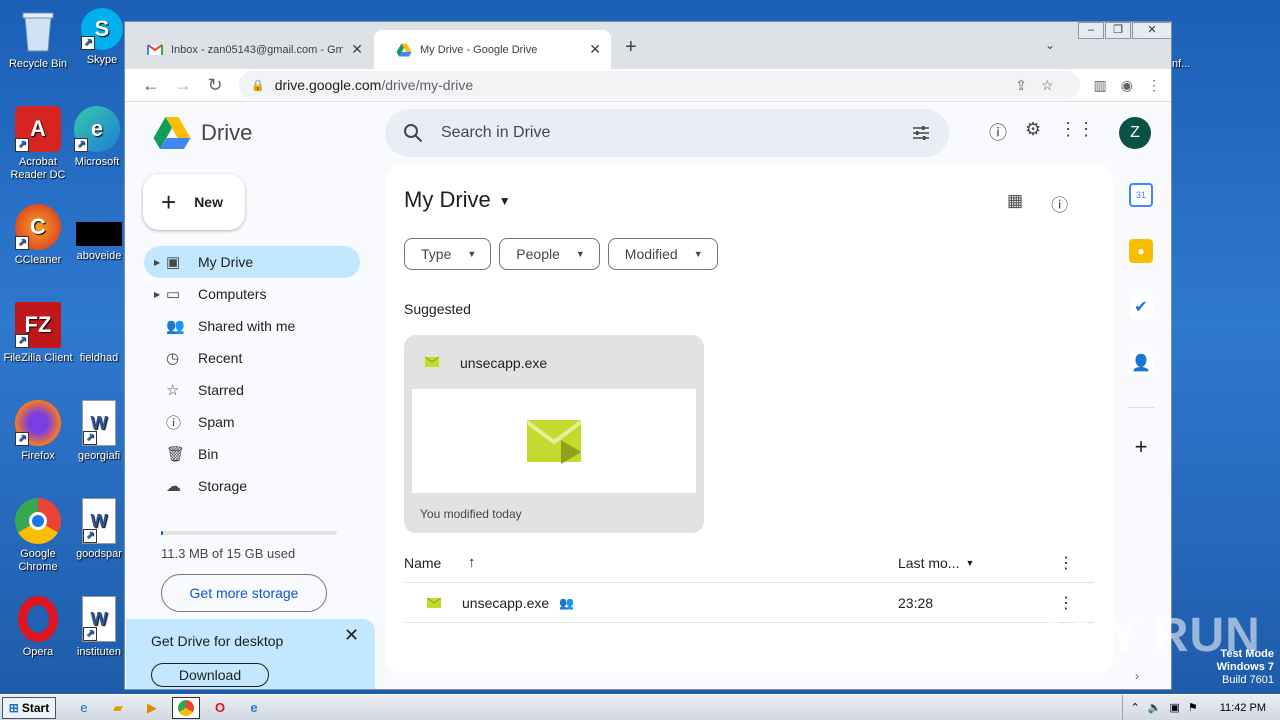 Image resolution: width=1280 pixels, height=720 pixels. What do you see at coordinates (202, 133) in the screenshot?
I see `drive-logo: Drive` at bounding box center [202, 133].